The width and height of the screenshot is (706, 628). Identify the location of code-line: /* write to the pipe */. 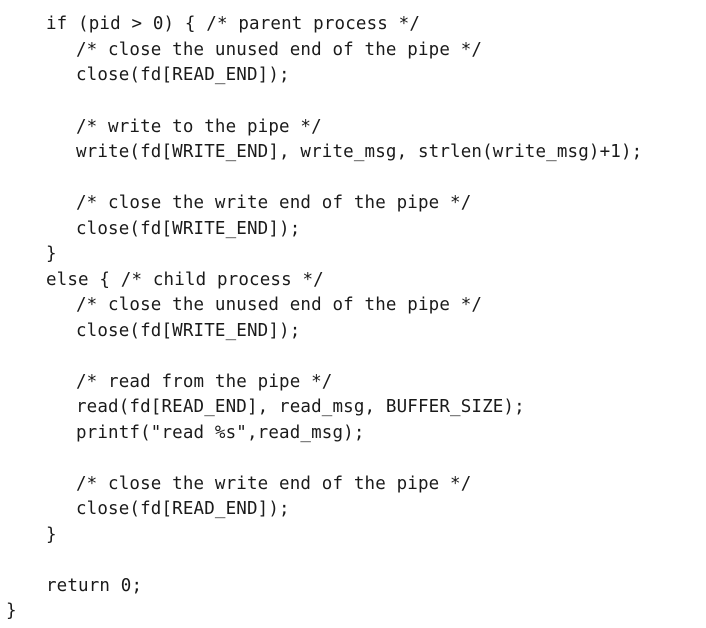
(199, 127).